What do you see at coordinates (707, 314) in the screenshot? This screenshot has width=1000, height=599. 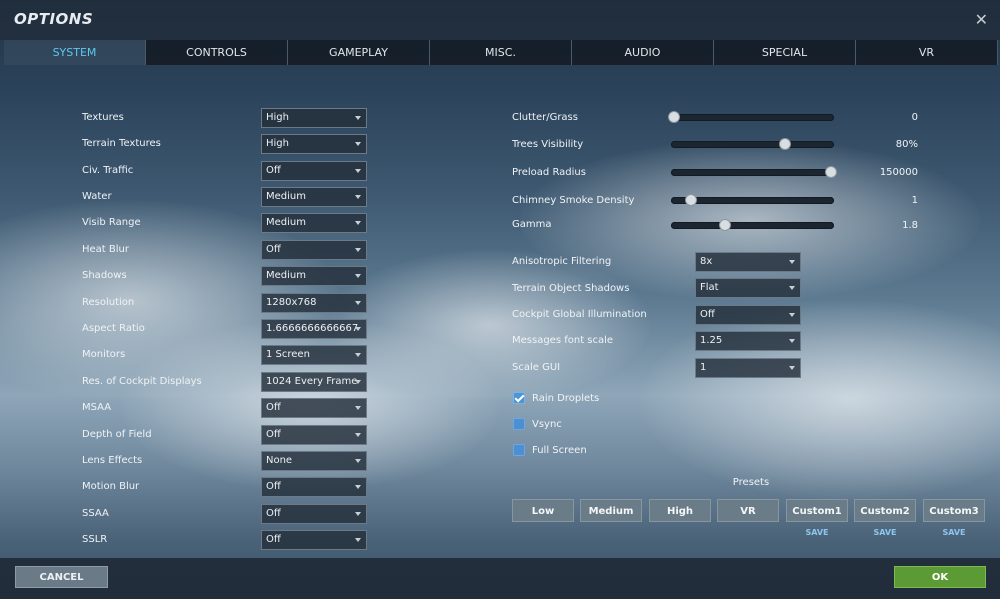 I see `cockpit-gi-value: Off` at bounding box center [707, 314].